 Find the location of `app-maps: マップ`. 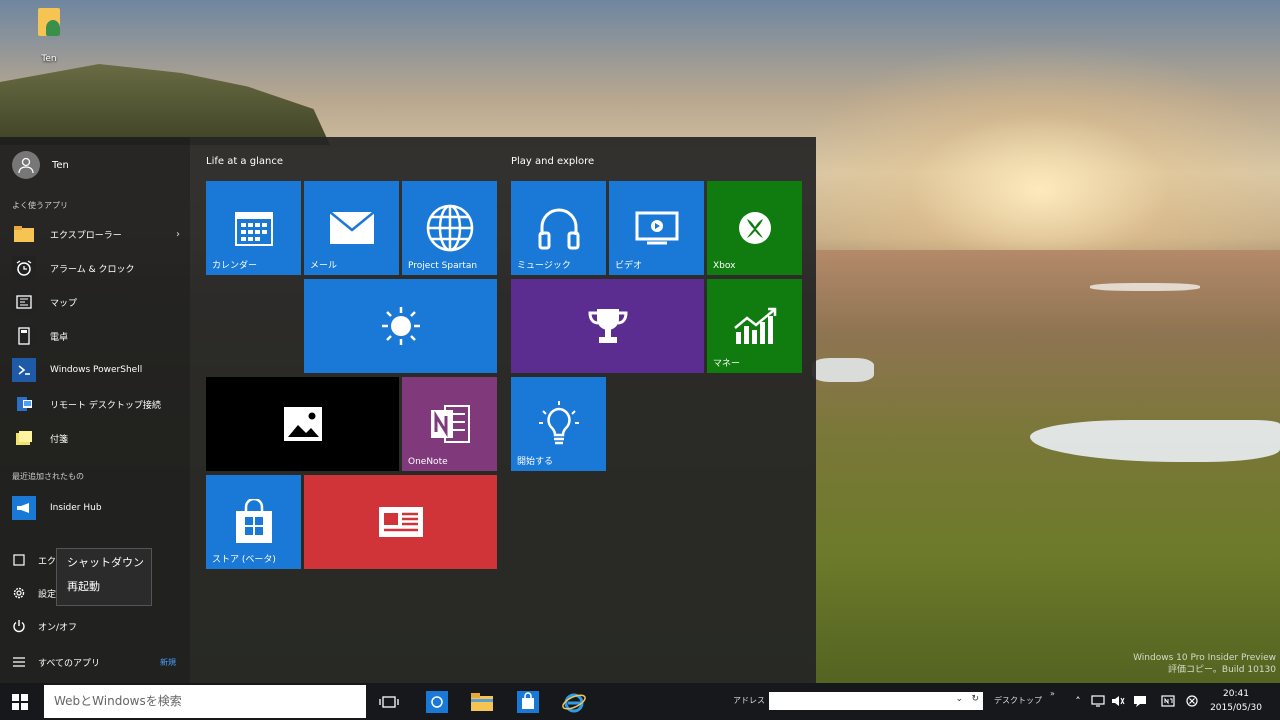

app-maps: マップ is located at coordinates (99, 302).